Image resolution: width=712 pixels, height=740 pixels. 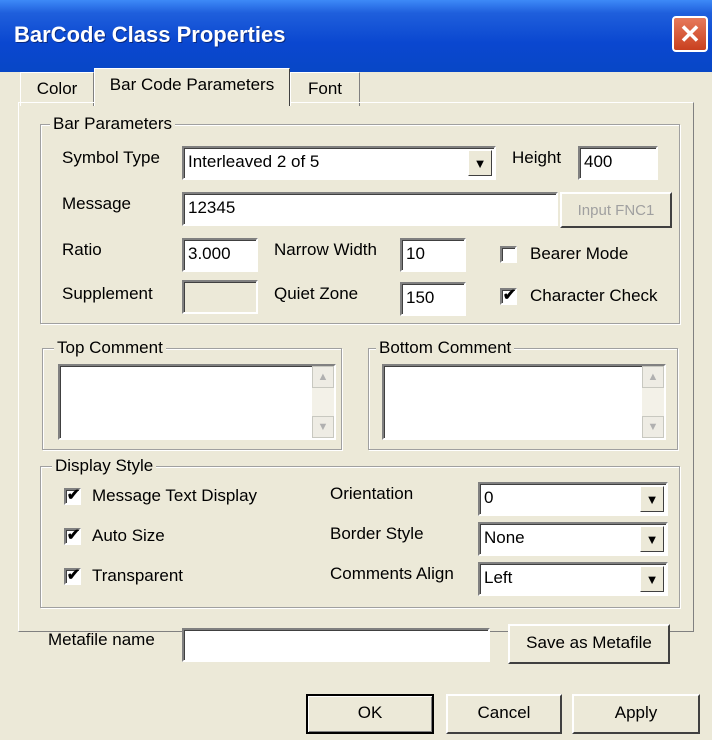 What do you see at coordinates (192, 87) in the screenshot?
I see `tab-bar-code-parameters: Bar Code Parameters` at bounding box center [192, 87].